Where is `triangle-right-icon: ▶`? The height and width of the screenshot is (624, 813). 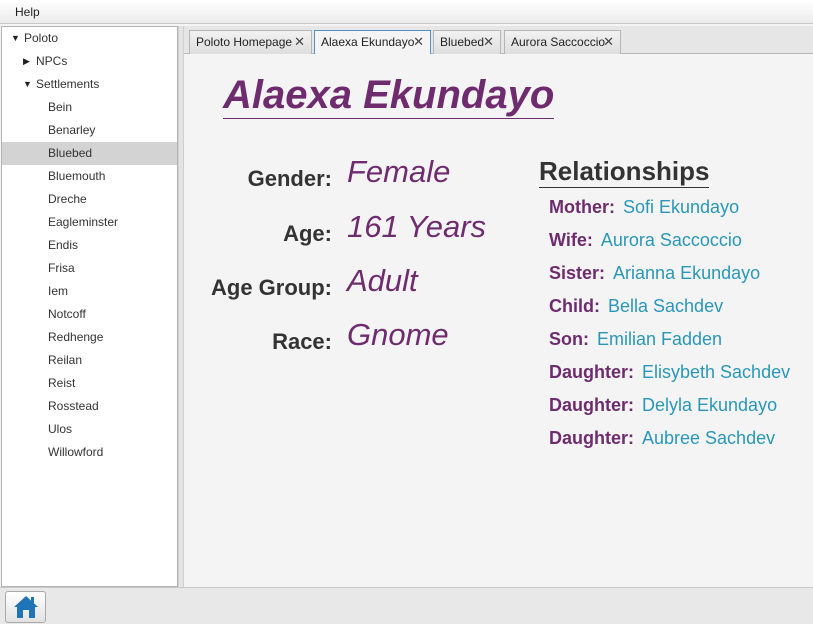
triangle-right-icon: ▶ is located at coordinates (28, 61).